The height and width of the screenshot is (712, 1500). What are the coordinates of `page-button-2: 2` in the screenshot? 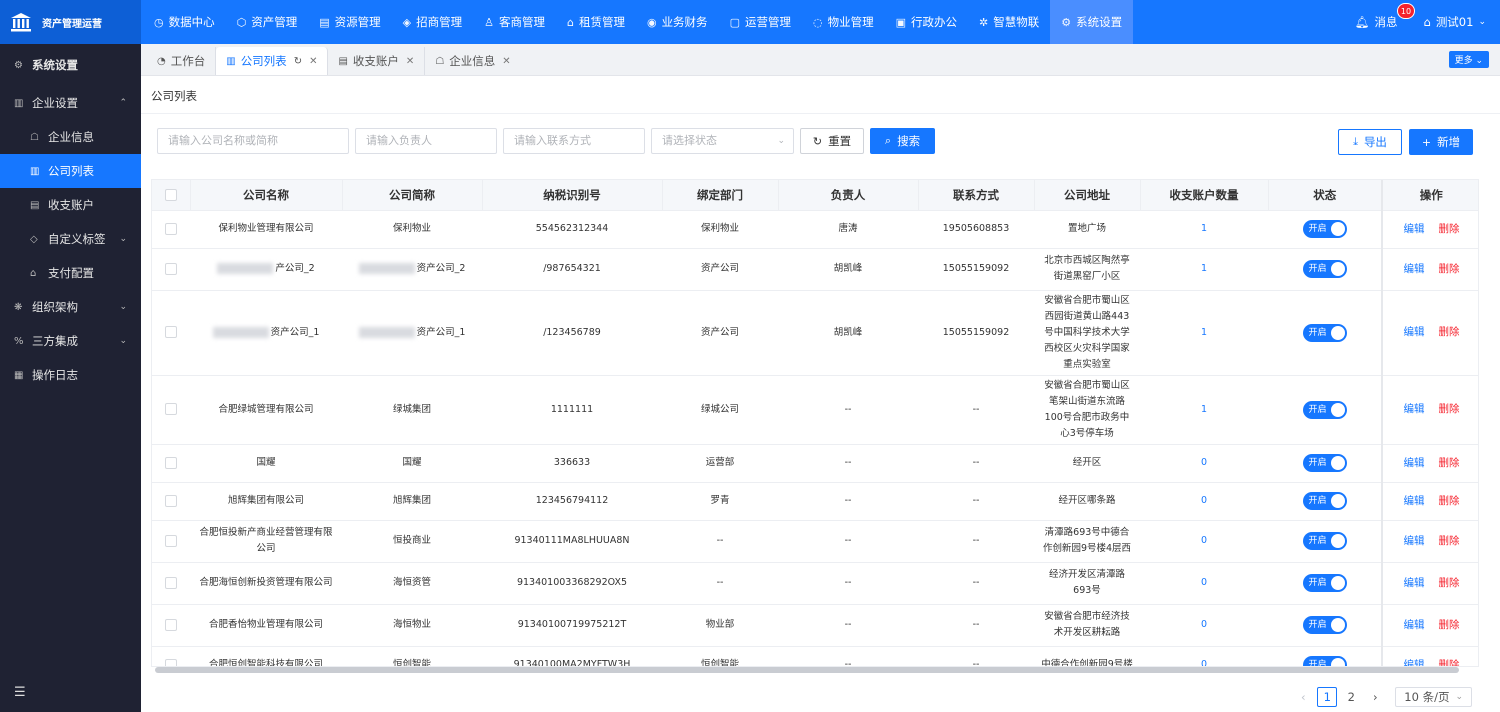 It's located at (1351, 697).